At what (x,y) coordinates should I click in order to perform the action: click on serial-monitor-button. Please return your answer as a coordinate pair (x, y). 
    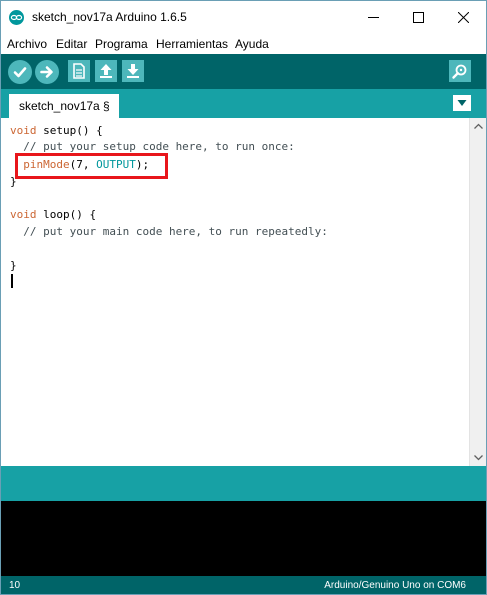
    Looking at the image, I should click on (460, 71).